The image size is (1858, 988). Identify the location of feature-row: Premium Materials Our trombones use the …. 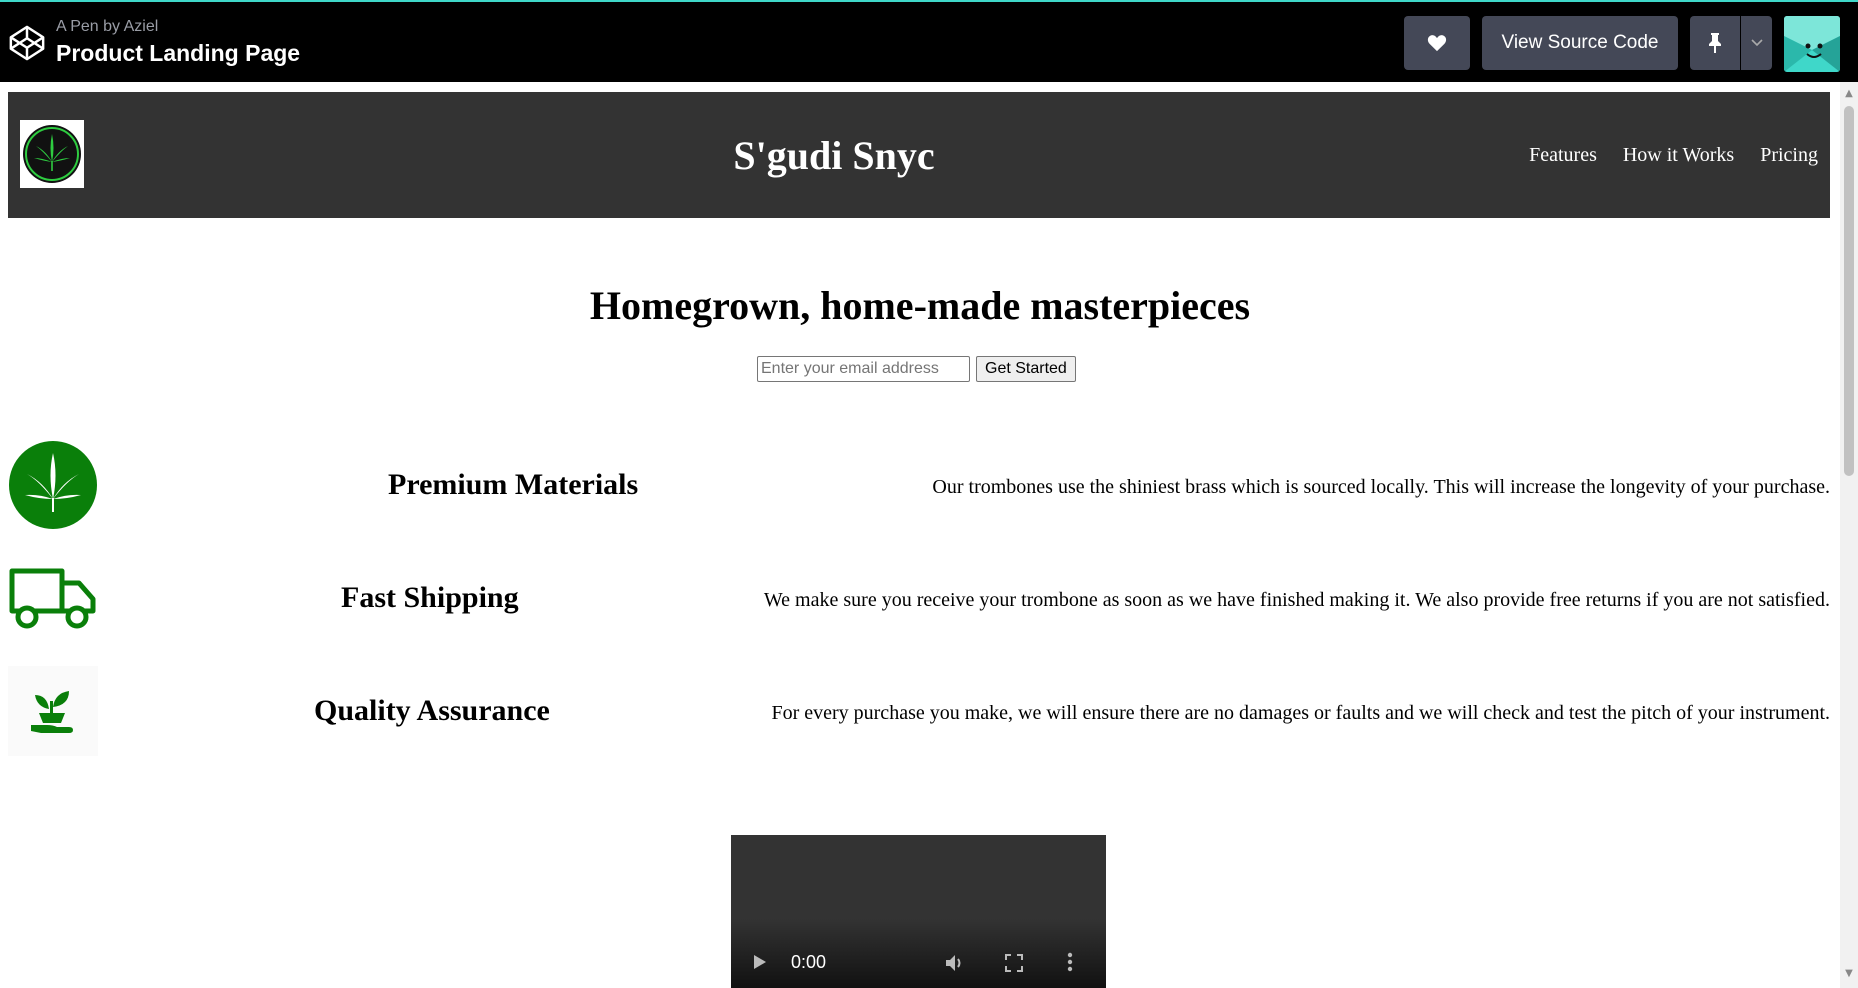
(919, 485).